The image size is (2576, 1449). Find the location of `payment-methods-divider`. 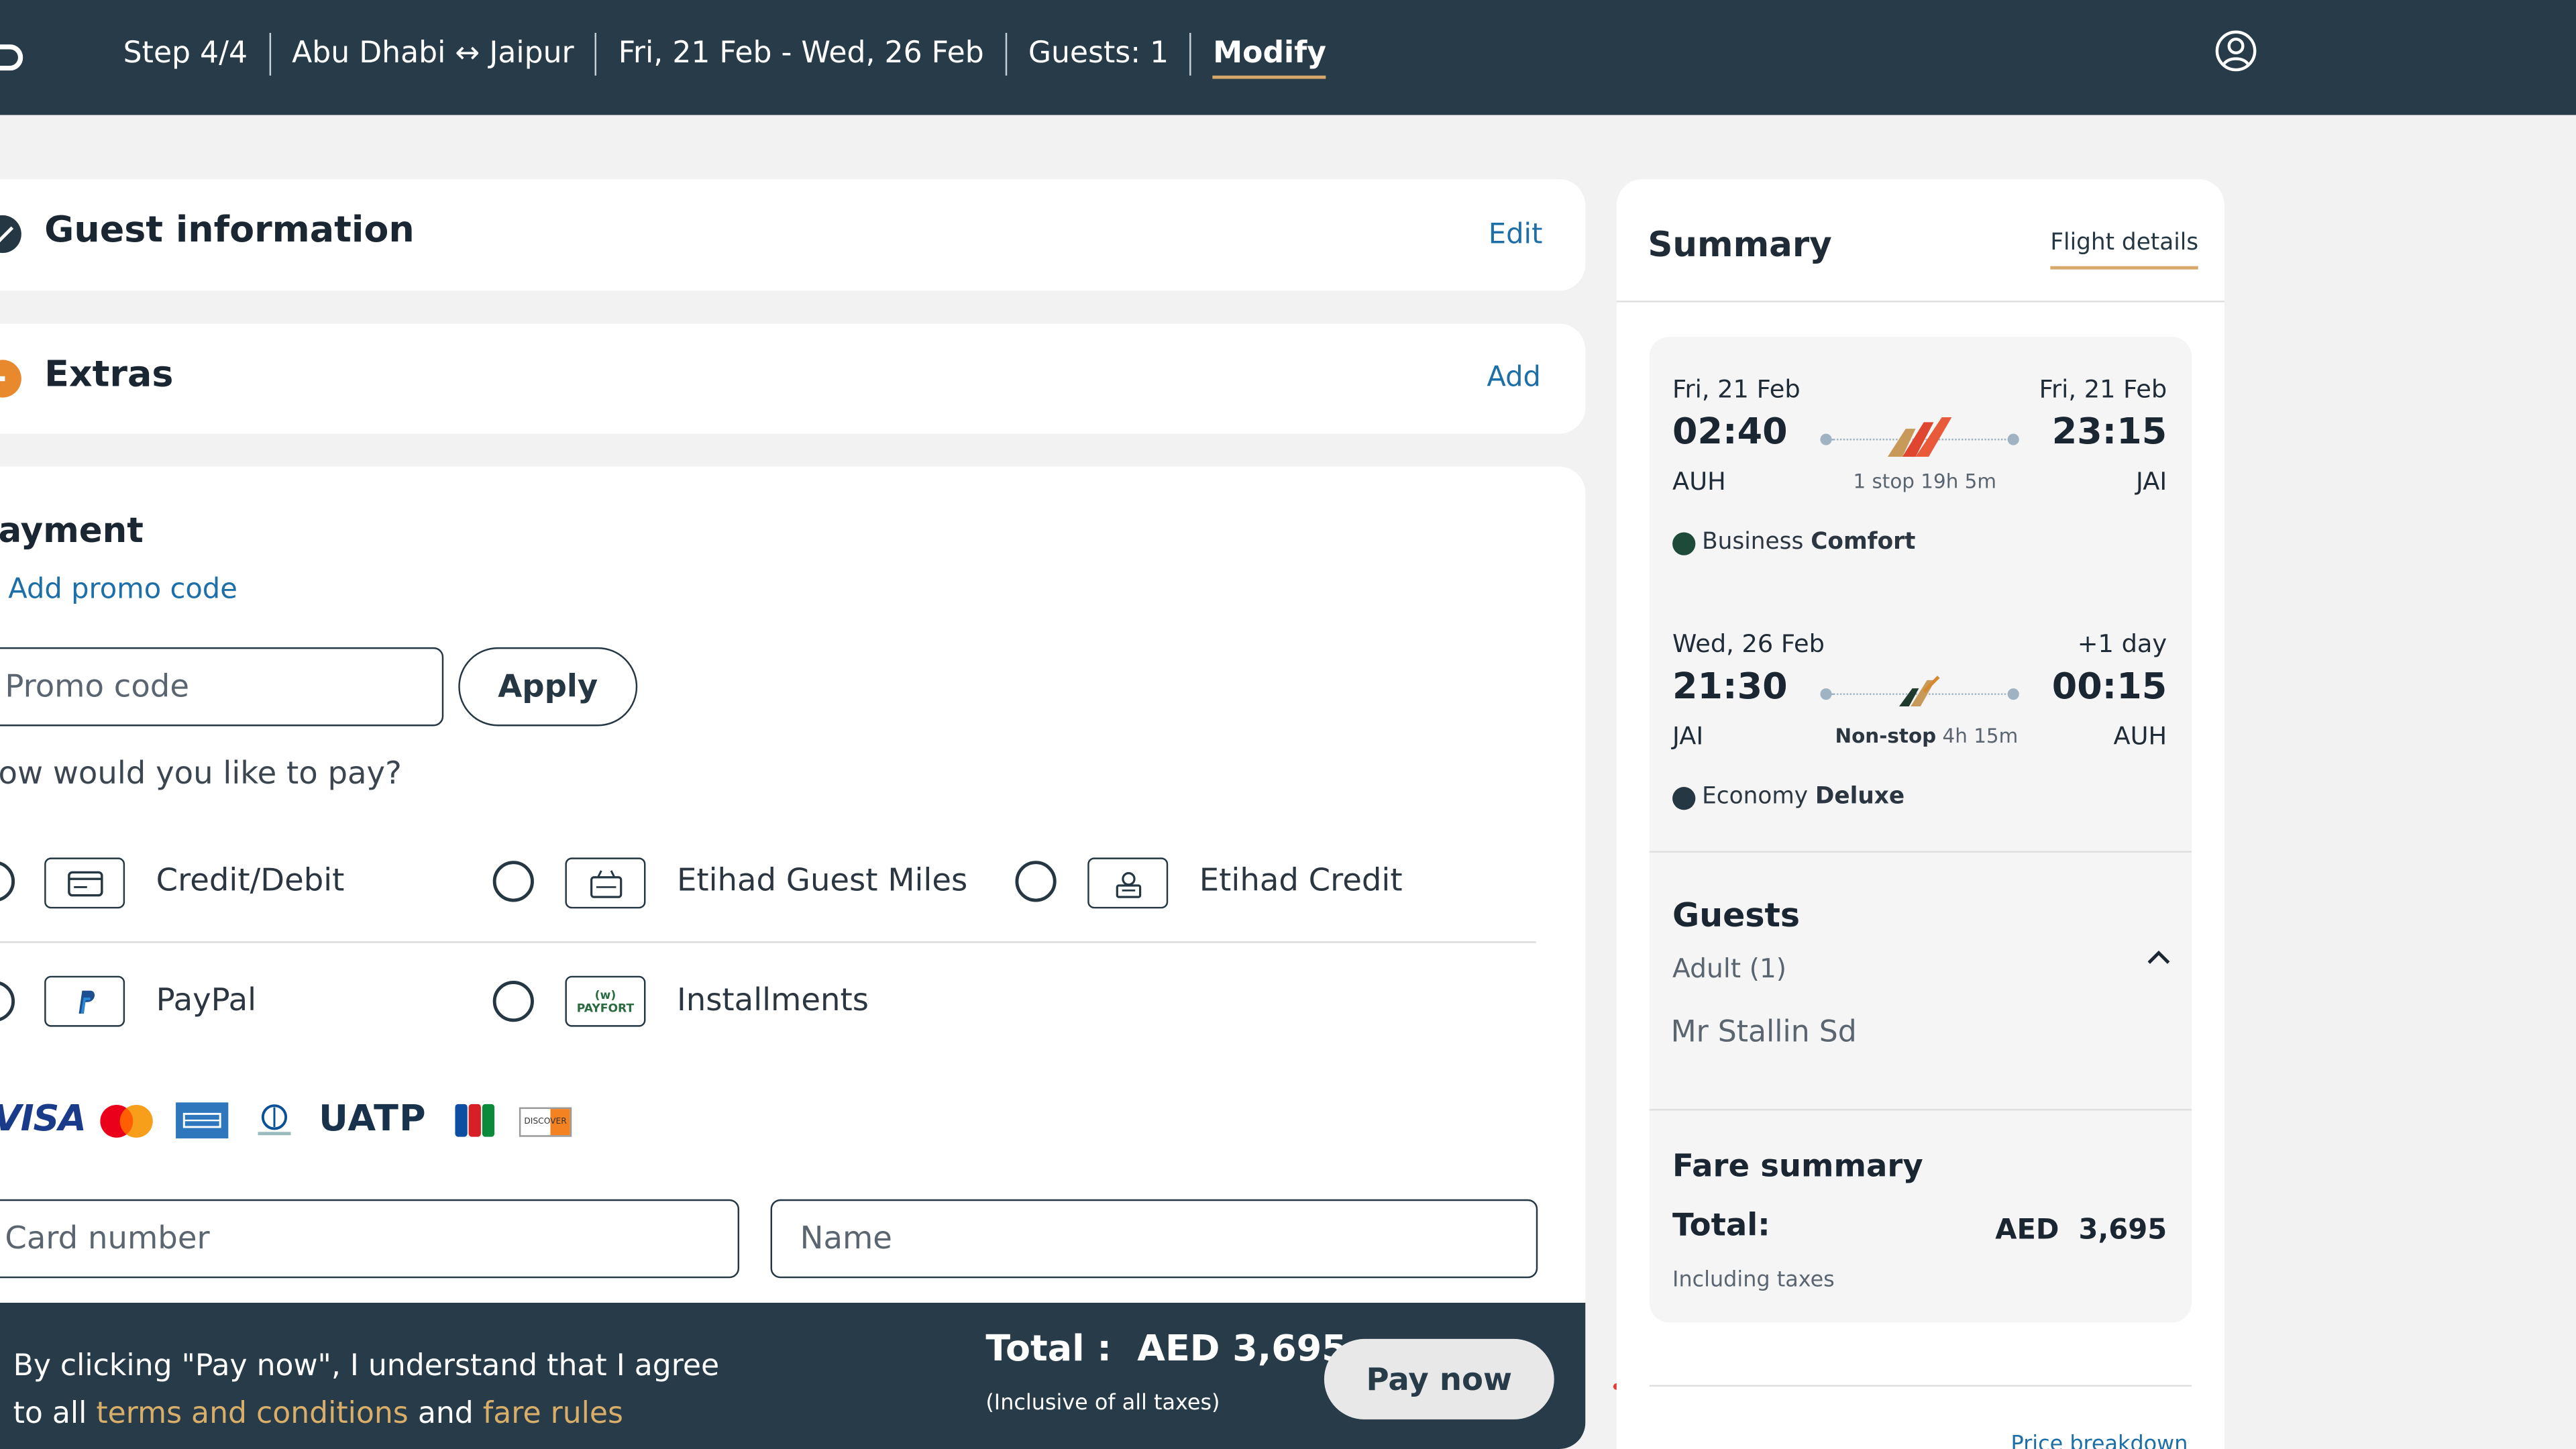

payment-methods-divider is located at coordinates (768, 942).